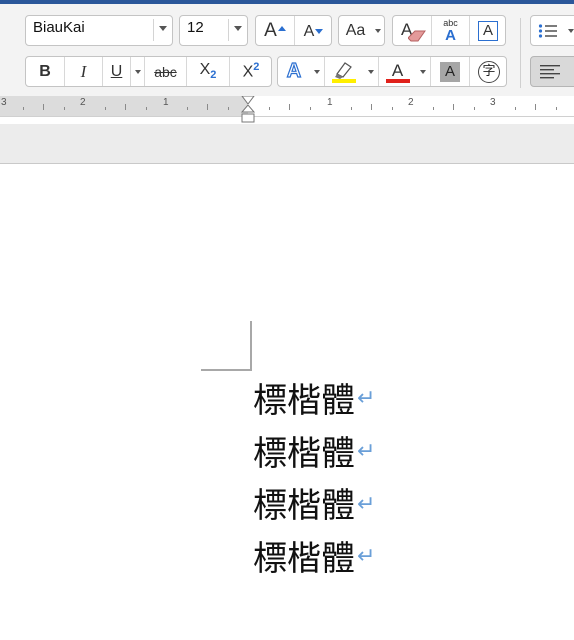 Image resolution: width=574 pixels, height=640 pixels. I want to click on highlight-dropdown, so click(371, 71).